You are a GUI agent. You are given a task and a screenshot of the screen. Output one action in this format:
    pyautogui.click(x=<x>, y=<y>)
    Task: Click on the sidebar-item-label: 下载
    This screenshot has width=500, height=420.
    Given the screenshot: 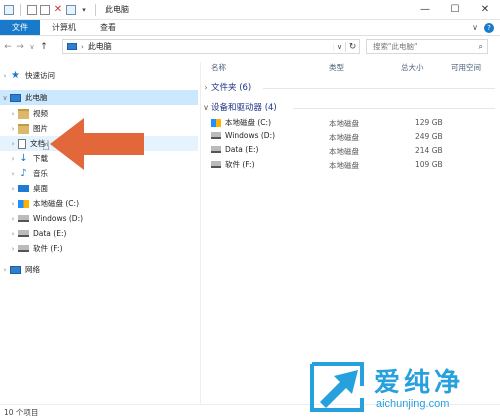 What is the action you would take?
    pyautogui.click(x=40, y=158)
    